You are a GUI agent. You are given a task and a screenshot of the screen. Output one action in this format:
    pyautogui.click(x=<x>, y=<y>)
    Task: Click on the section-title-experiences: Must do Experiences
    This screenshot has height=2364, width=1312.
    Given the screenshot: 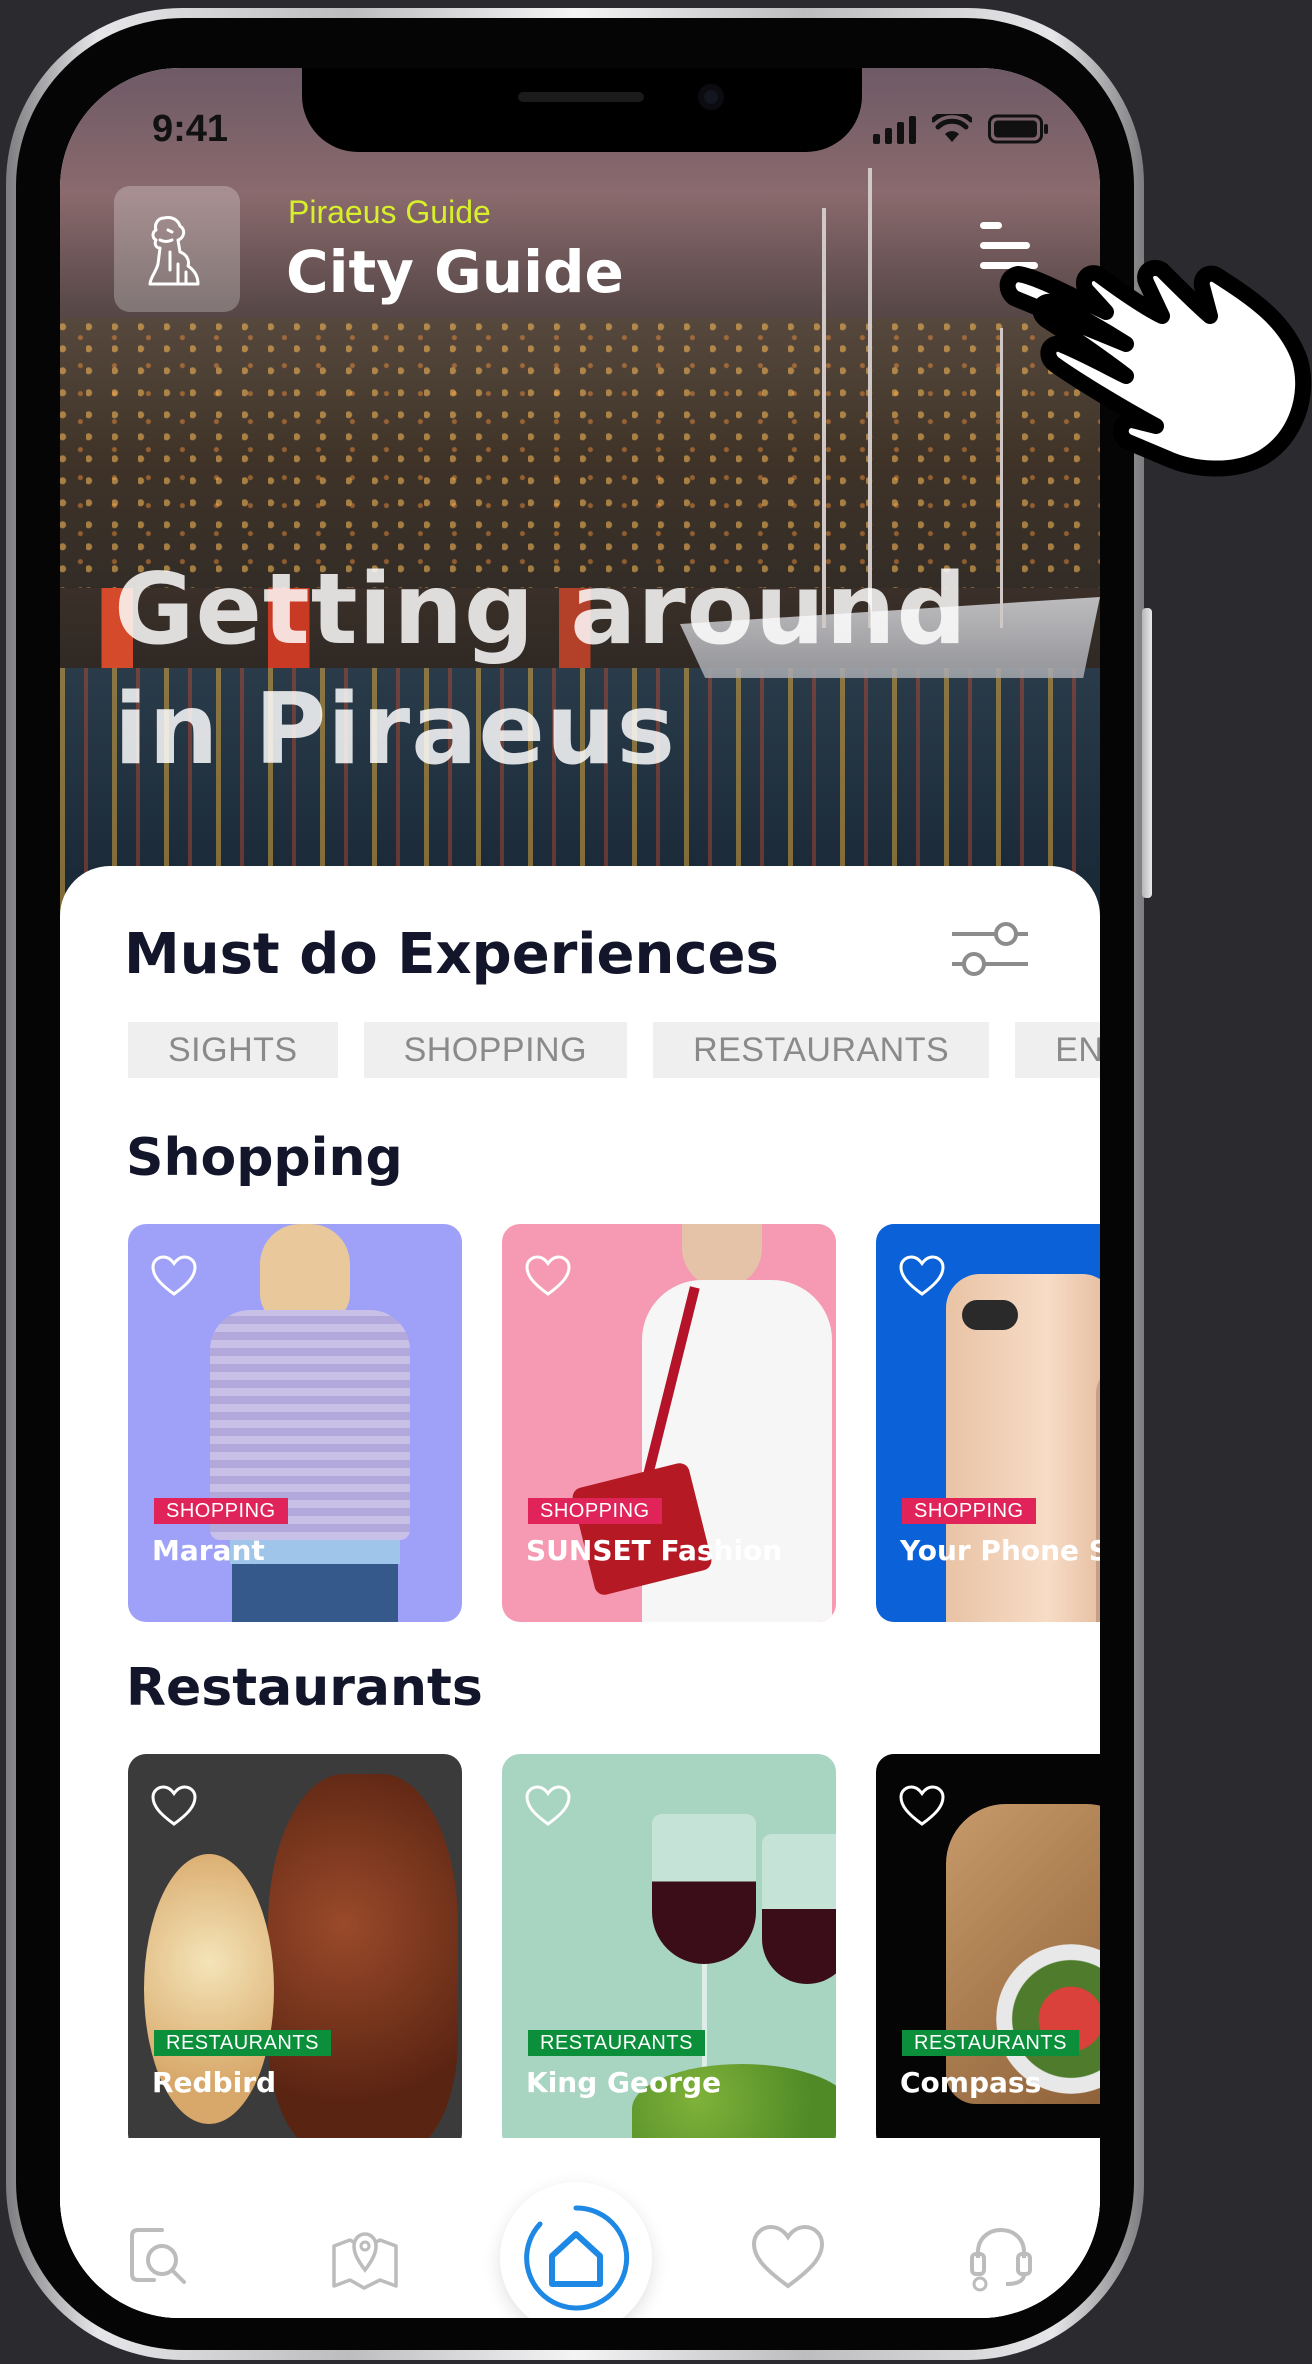 What is the action you would take?
    pyautogui.click(x=451, y=954)
    